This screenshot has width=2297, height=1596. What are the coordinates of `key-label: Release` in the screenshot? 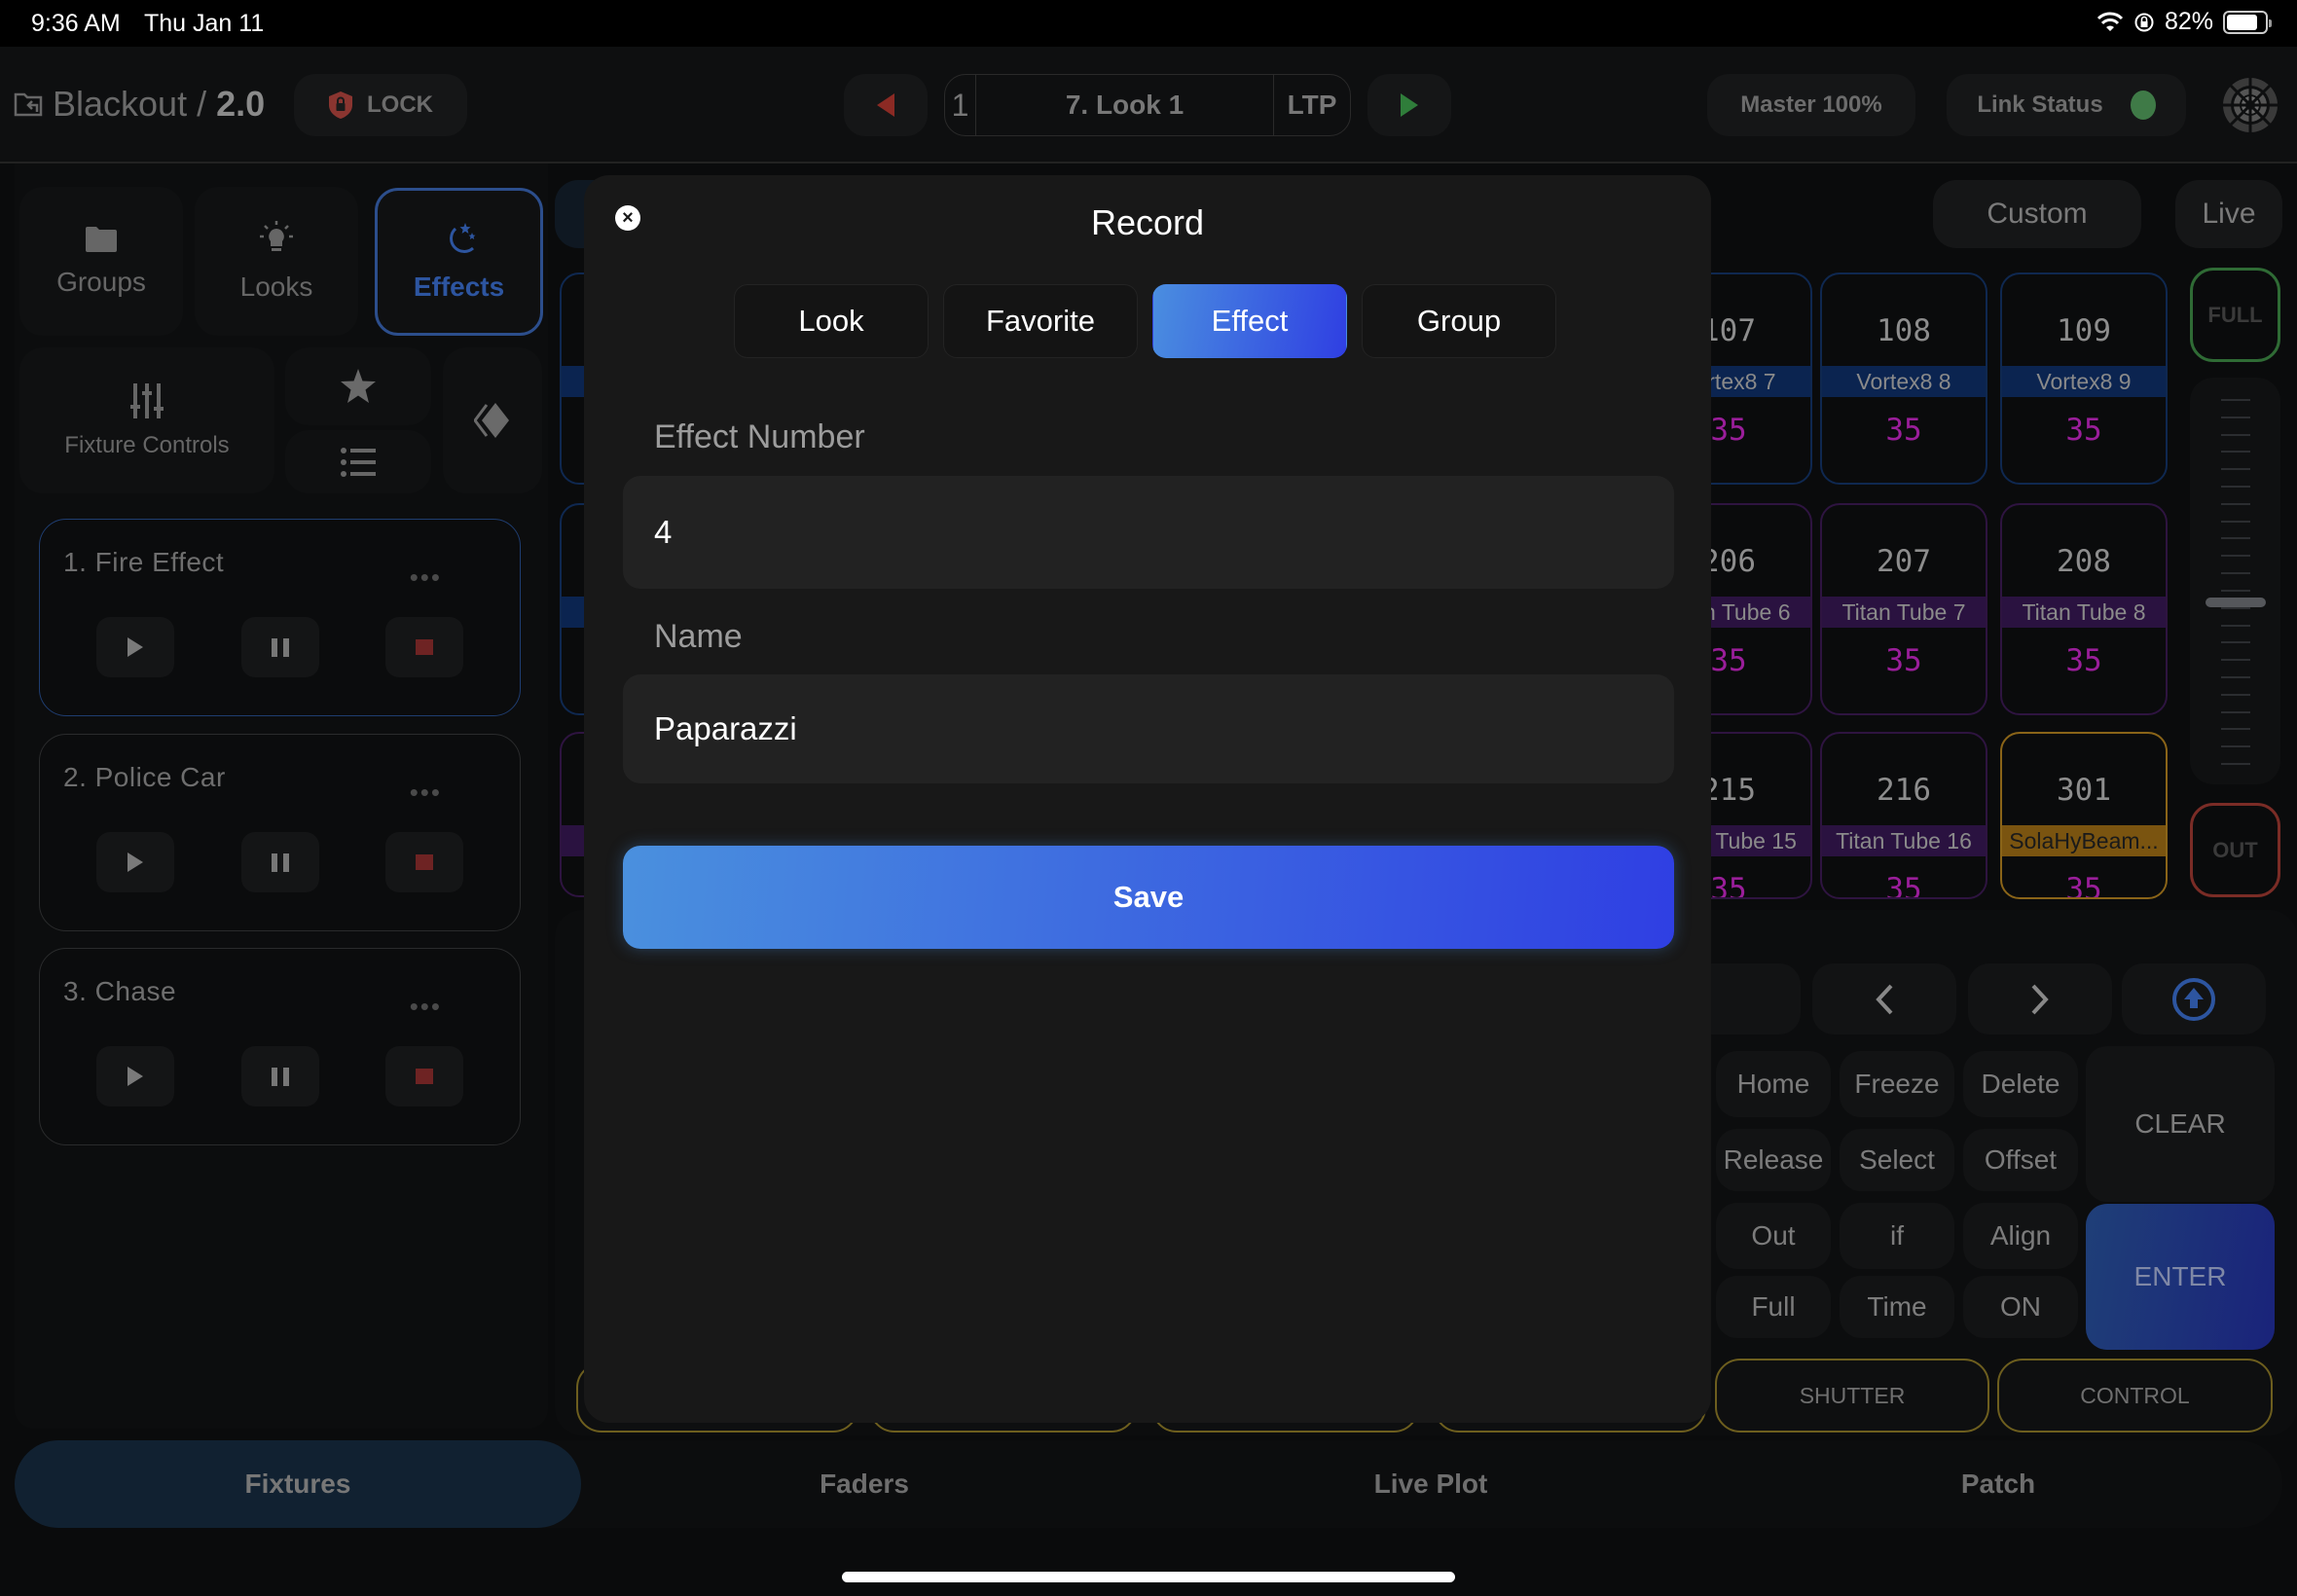 It's located at (1774, 1159).